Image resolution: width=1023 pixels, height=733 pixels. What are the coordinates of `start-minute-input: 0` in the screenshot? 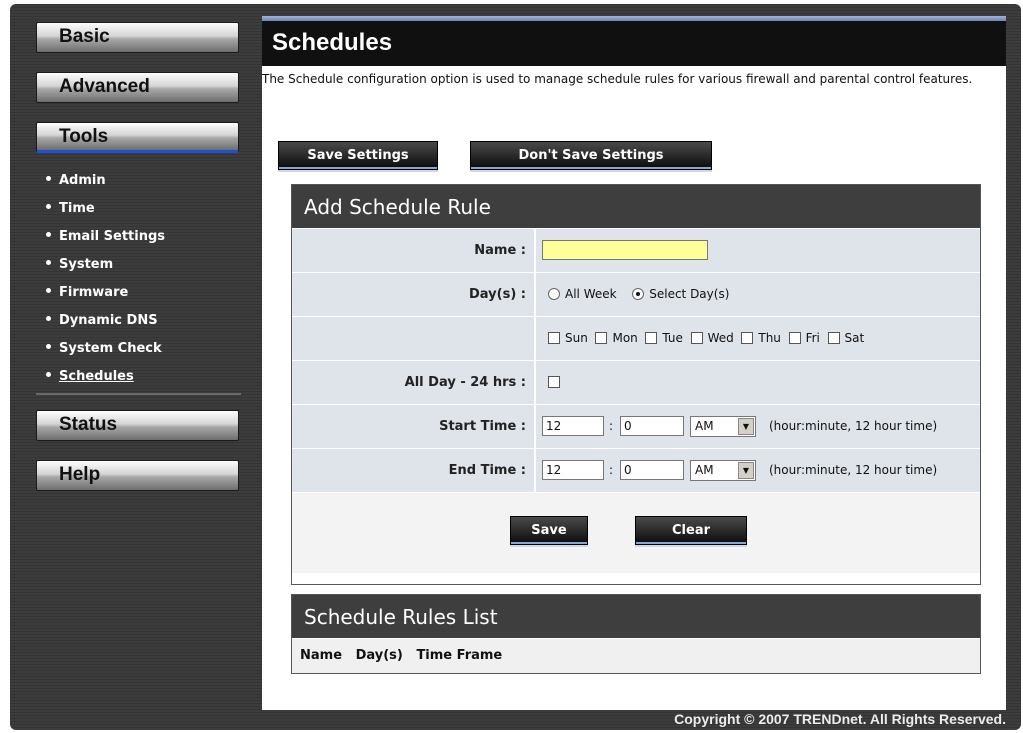 It's located at (652, 426).